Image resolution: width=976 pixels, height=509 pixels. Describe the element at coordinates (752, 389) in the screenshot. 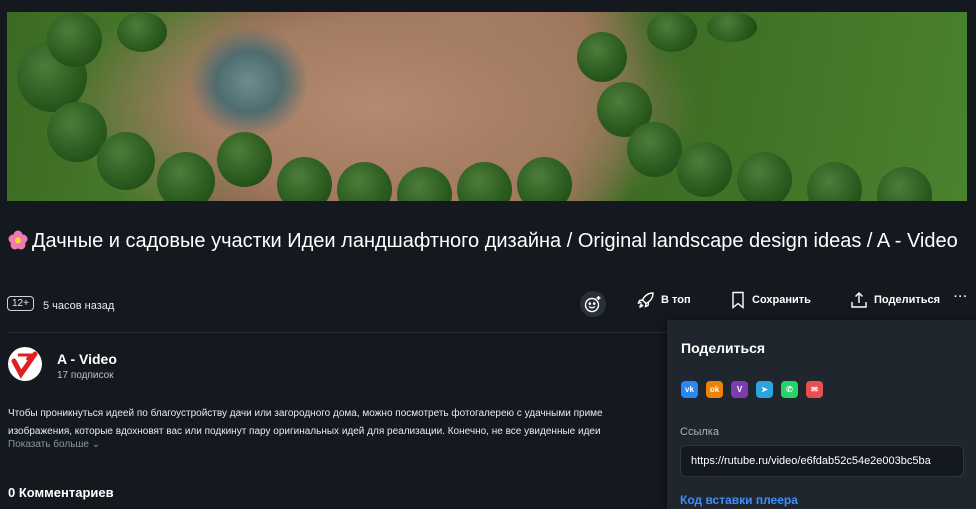

I see `social-share-list: vk ok V ➤ ✆ ✉` at that location.